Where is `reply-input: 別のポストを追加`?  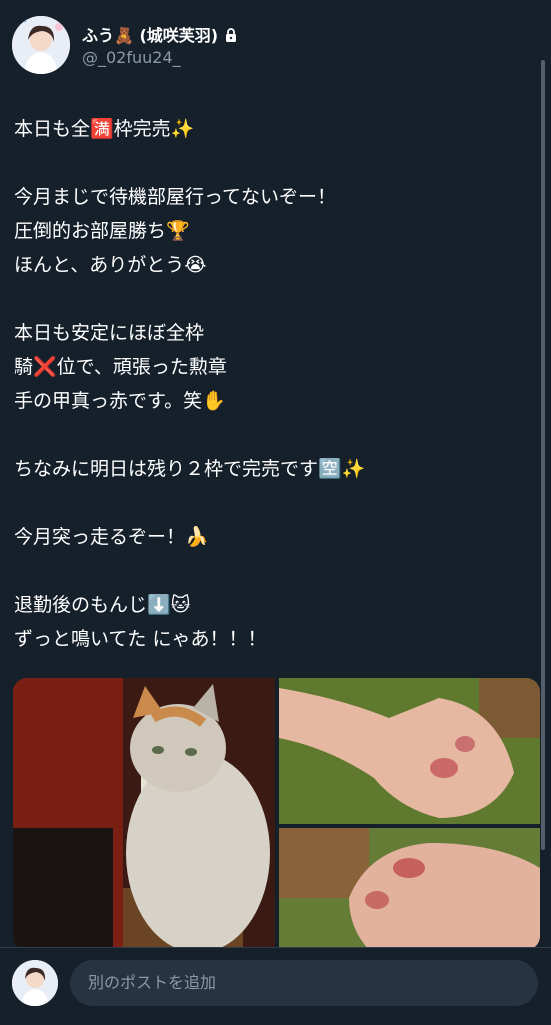
reply-input: 別のポストを追加 is located at coordinates (304, 983).